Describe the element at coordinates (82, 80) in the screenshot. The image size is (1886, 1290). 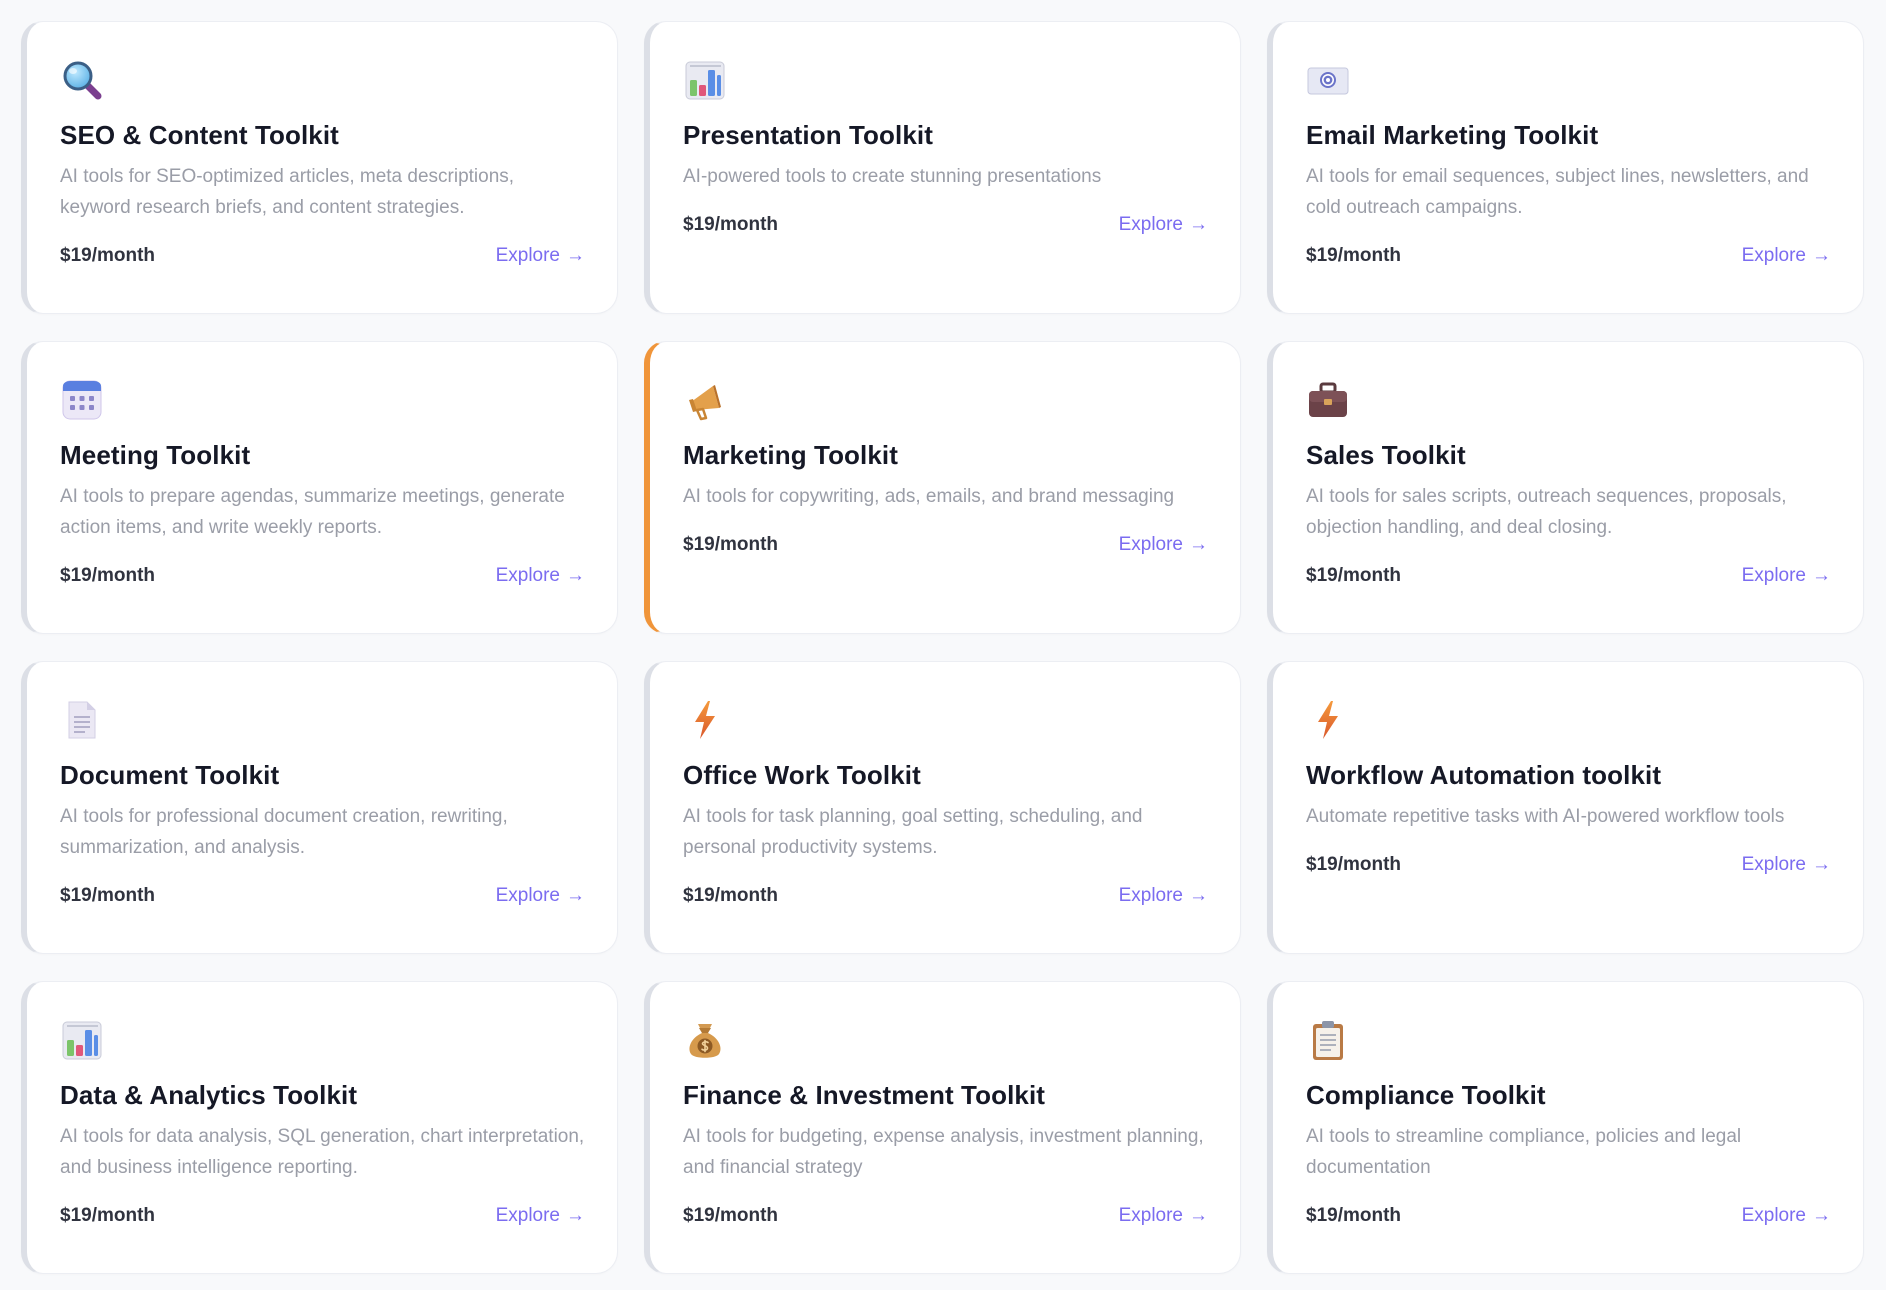
I see `magnifier-icon` at that location.